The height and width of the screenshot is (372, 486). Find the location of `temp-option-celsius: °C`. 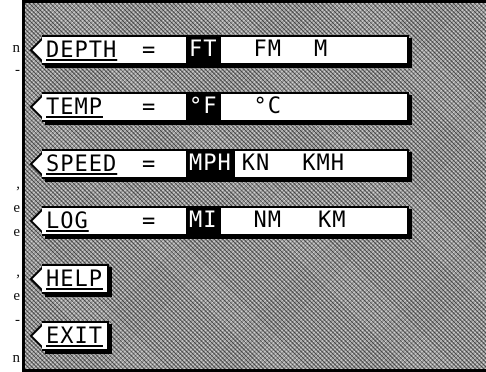

temp-option-celsius: °C is located at coordinates (268, 107).